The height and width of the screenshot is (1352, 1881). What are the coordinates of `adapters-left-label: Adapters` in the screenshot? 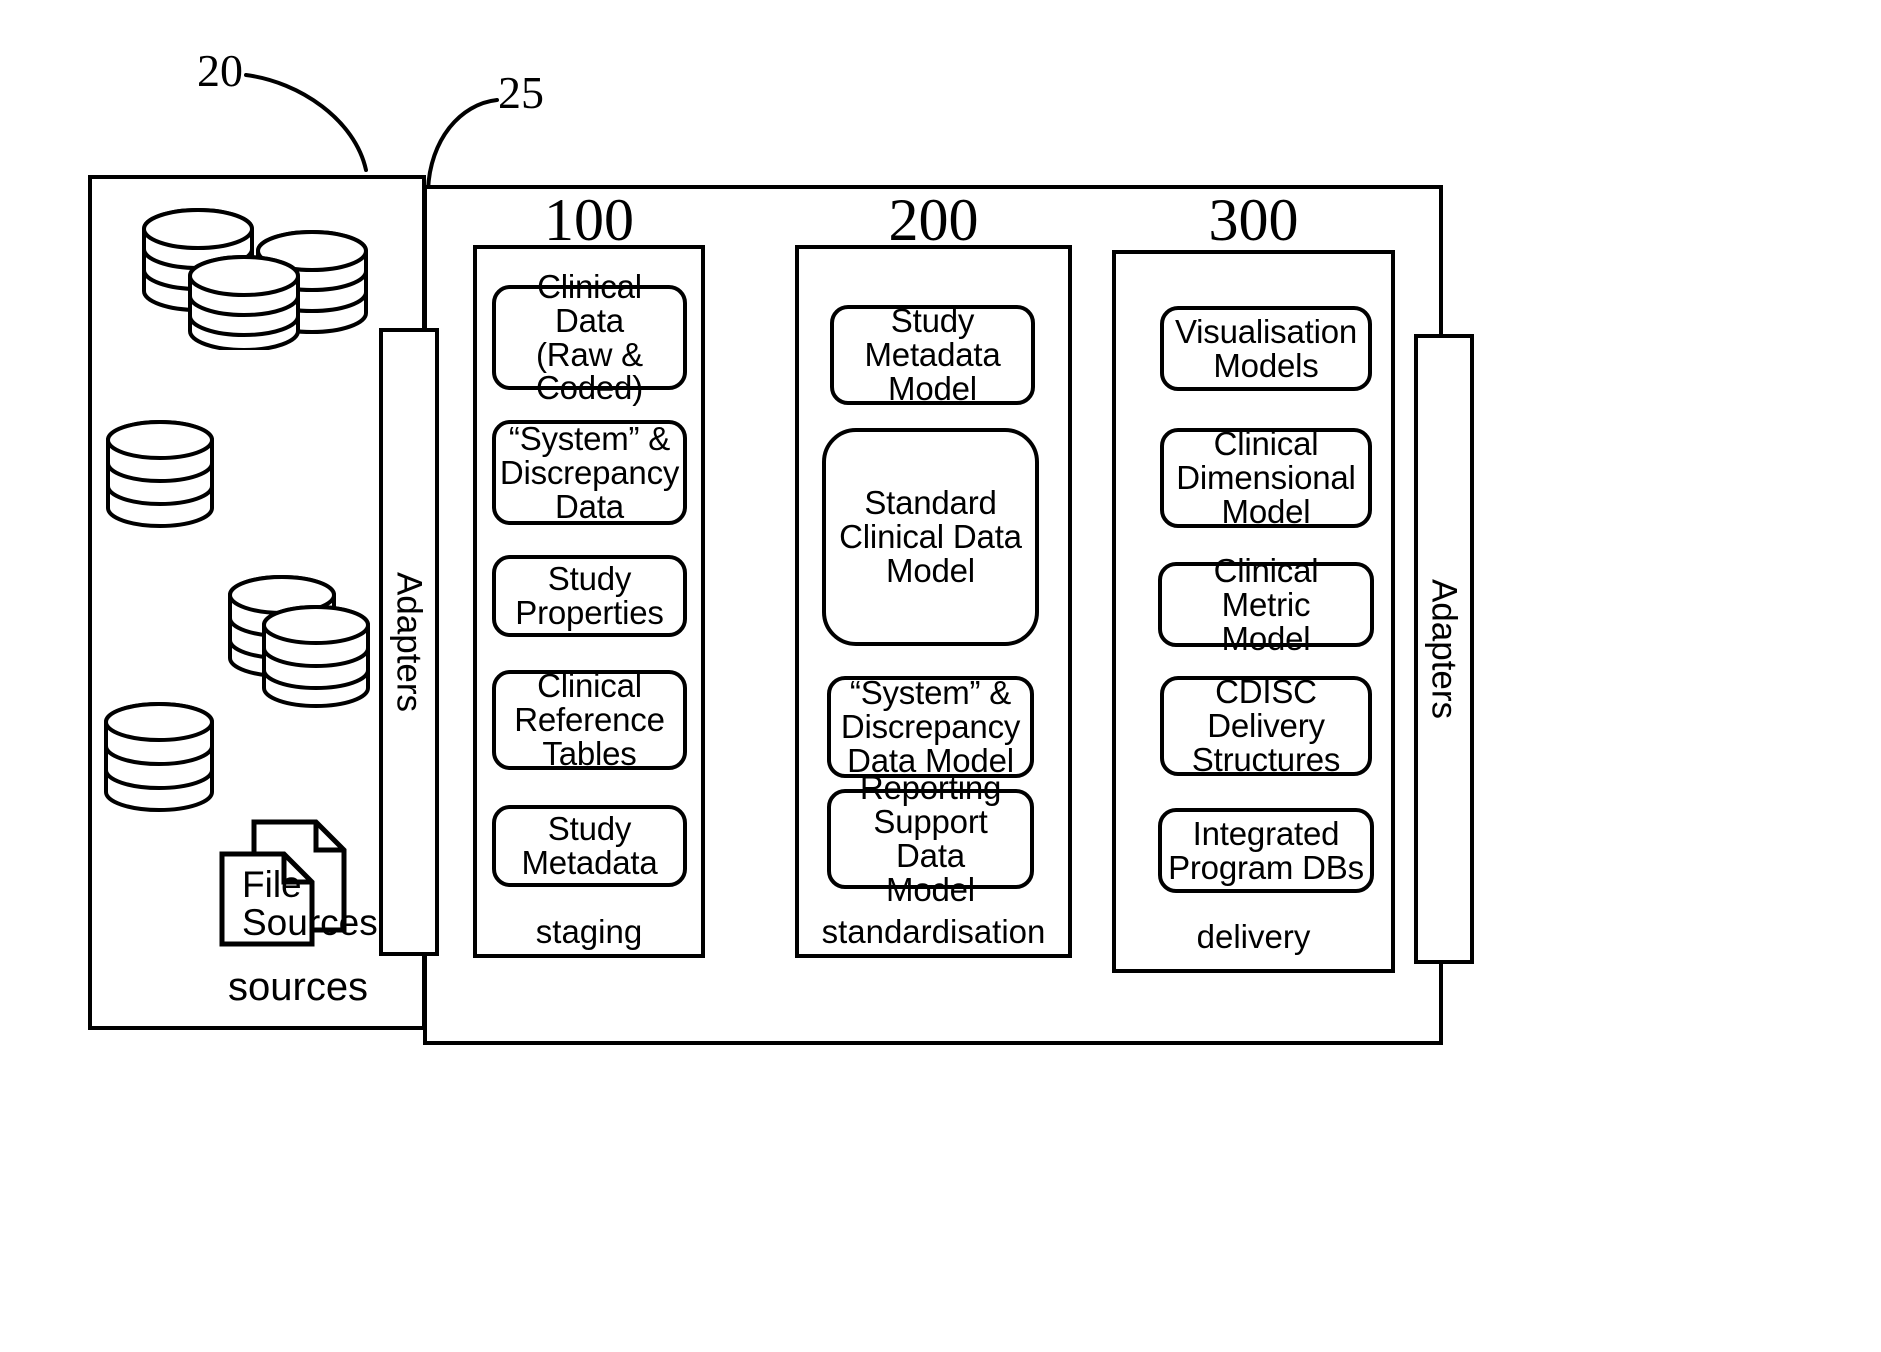 It's located at (409, 642).